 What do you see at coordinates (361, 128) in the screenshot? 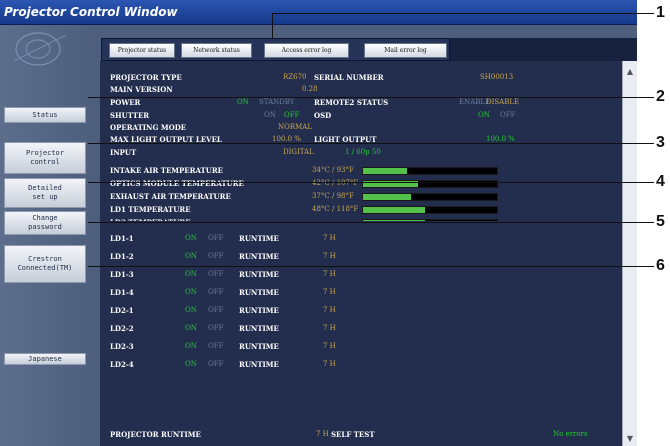
I see `row-operating-mode: OPERATING MODE NORMAL` at bounding box center [361, 128].